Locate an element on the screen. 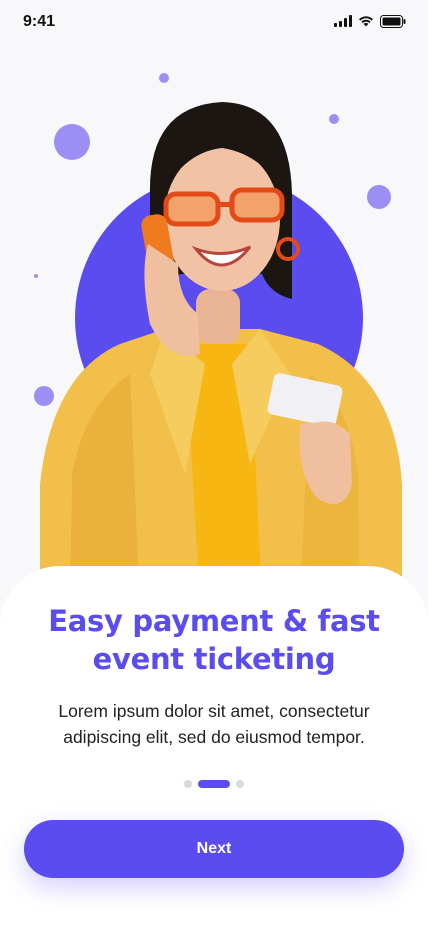 The width and height of the screenshot is (428, 926). description-line-2: adipiscing elit, sed do eiusmod tempor. is located at coordinates (214, 737).